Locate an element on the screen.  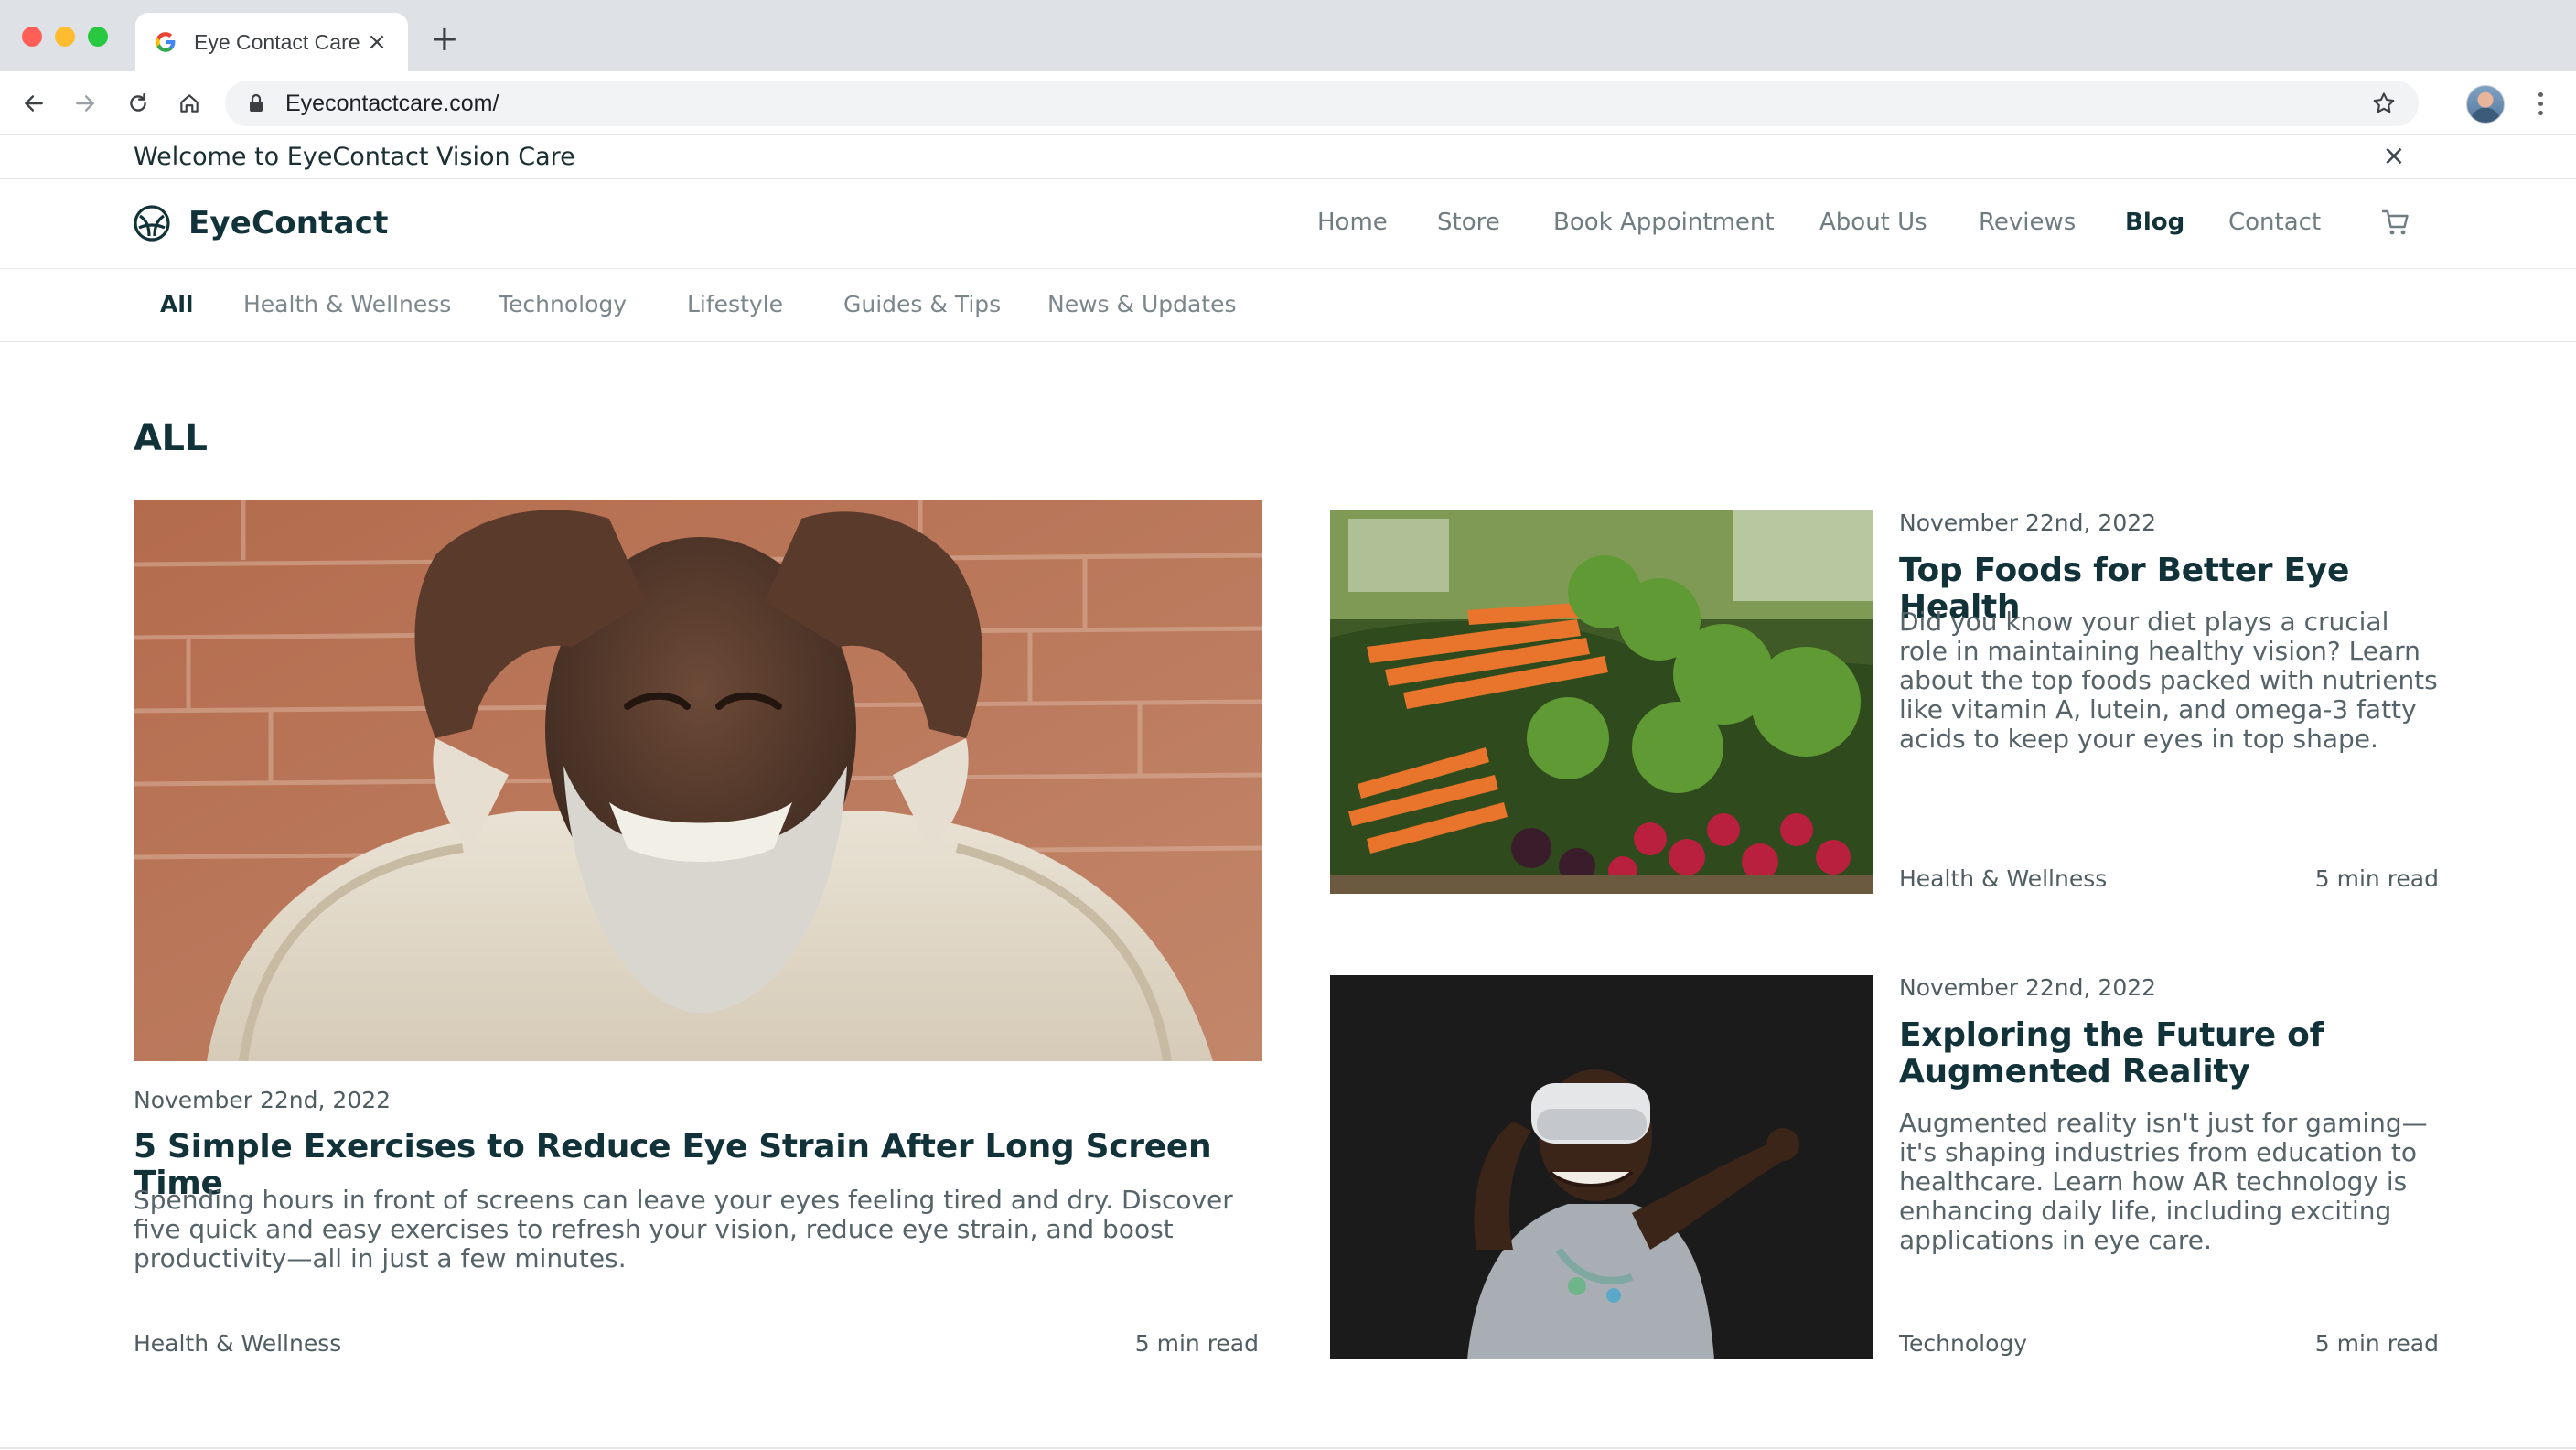
arrow-right-icon is located at coordinates (85, 103).